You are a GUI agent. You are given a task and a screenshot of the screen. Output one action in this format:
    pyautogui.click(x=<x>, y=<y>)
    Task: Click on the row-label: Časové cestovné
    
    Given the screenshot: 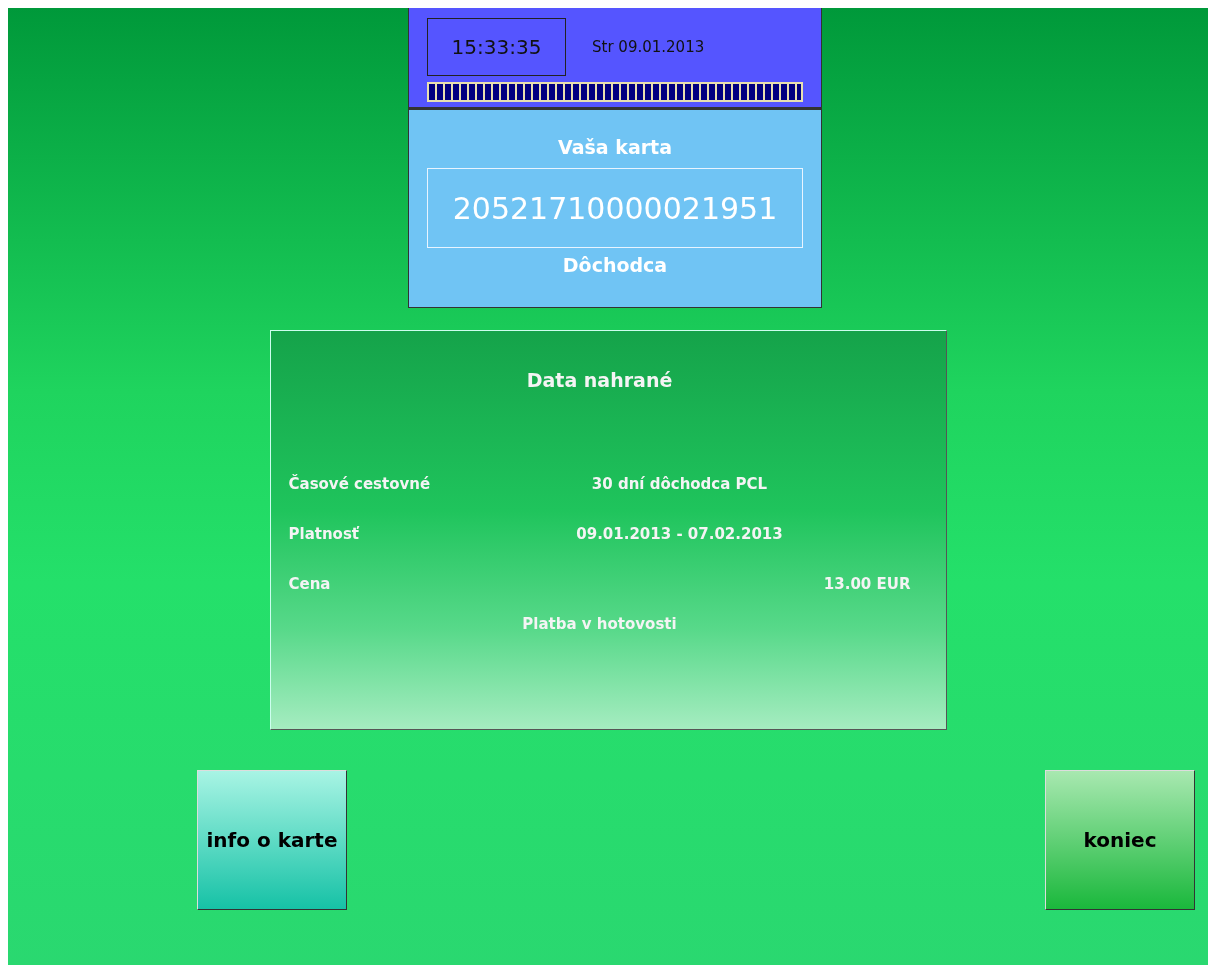 What is the action you would take?
    pyautogui.click(x=360, y=484)
    